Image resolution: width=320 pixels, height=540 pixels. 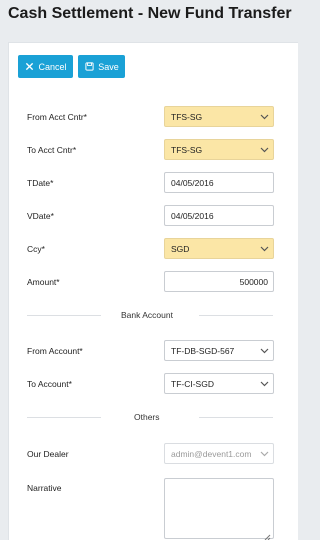 I want to click on from-account-value: TF-DB-SGD-567, so click(x=203, y=350).